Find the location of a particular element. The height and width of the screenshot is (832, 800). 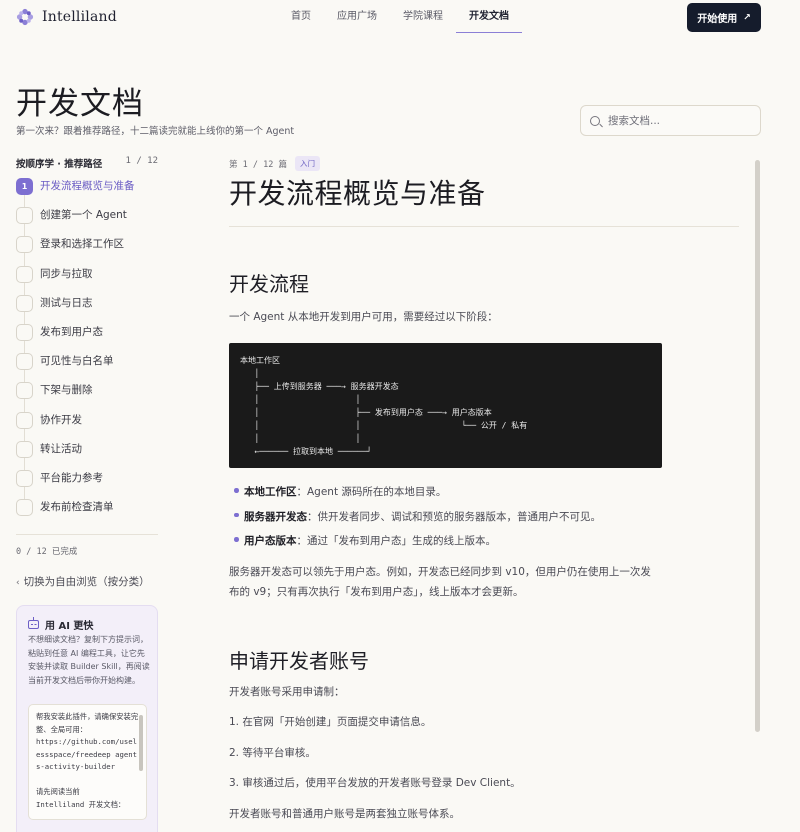

account-step-3: 3. 审核通过后，使用平台发放的开发者账号登录 Dev Client。 is located at coordinates (375, 783).